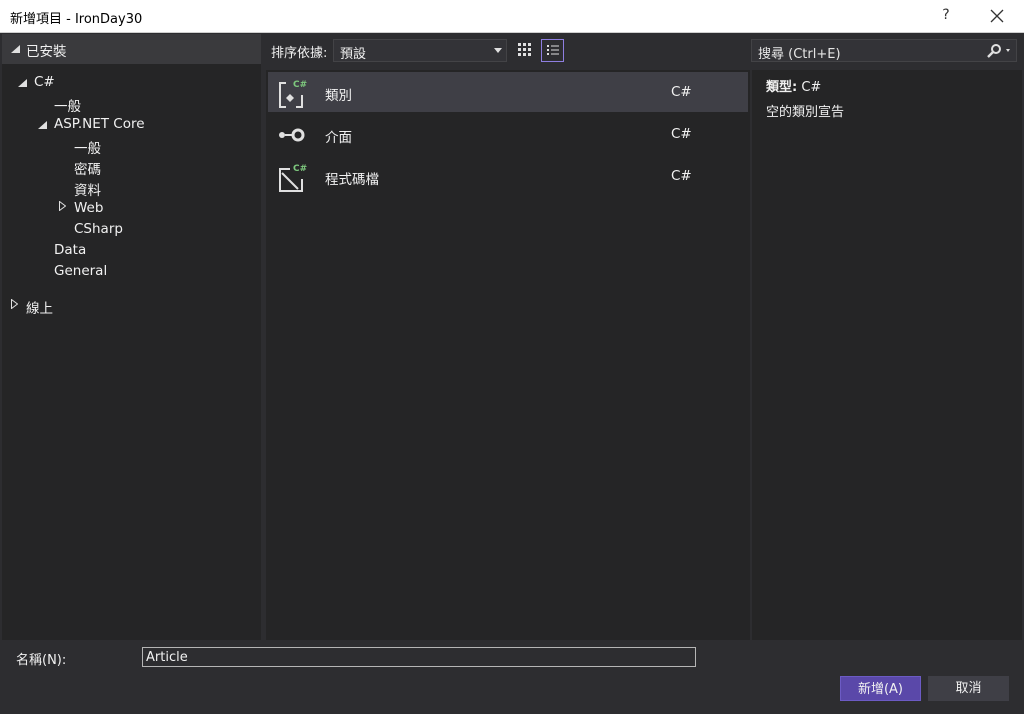 This screenshot has height=714, width=1024. Describe the element at coordinates (782, 87) in the screenshot. I see `type-label: 類型:` at that location.